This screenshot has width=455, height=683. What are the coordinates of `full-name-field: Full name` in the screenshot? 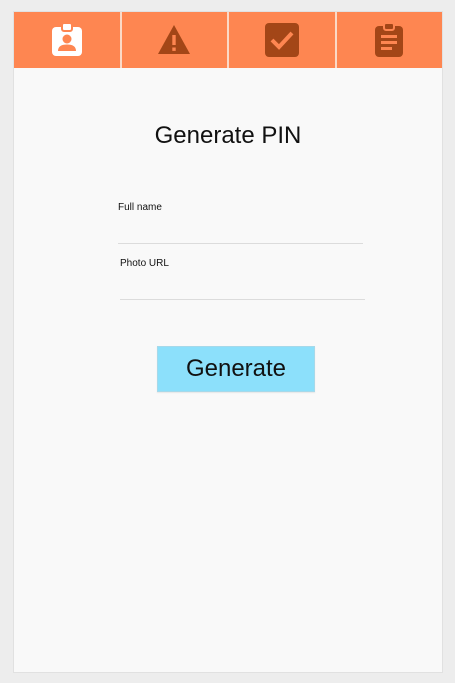 It's located at (240, 223).